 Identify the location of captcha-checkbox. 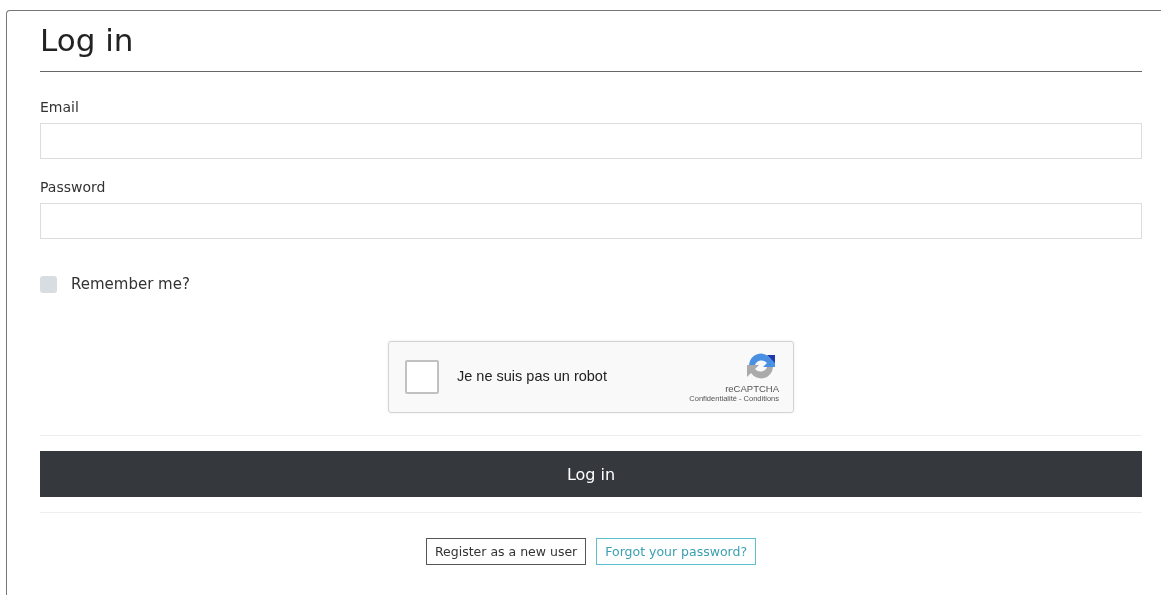
(422, 377).